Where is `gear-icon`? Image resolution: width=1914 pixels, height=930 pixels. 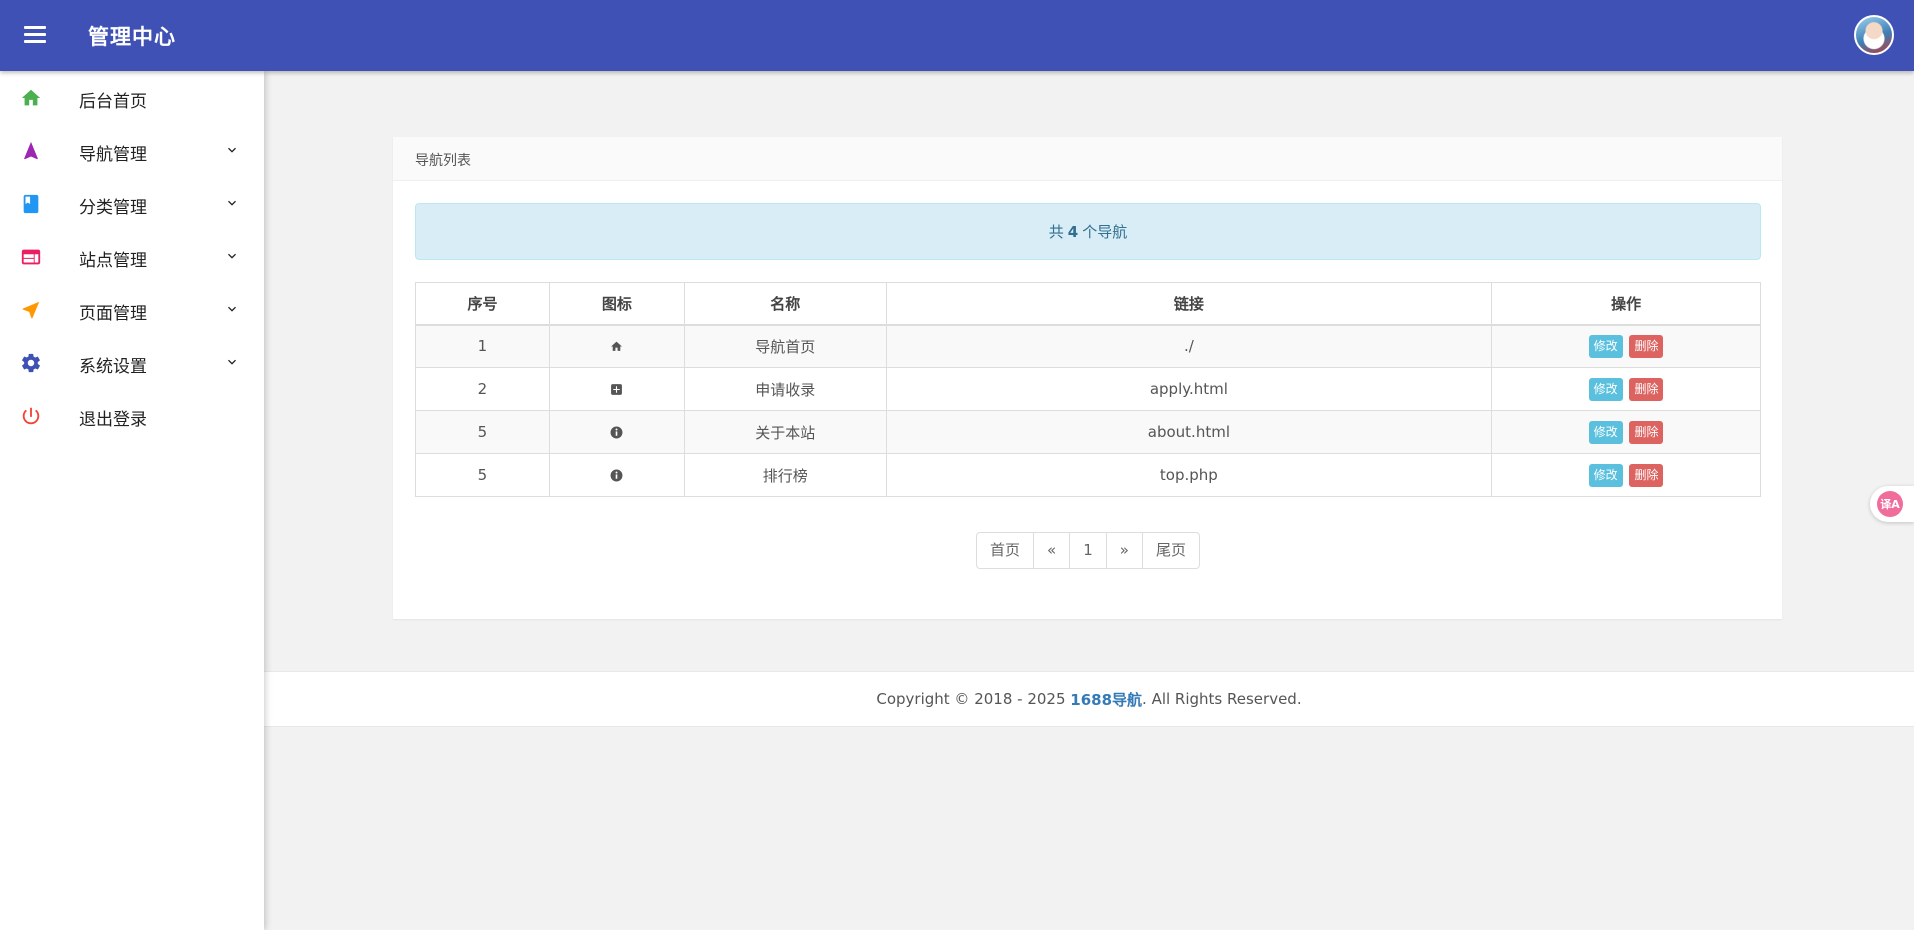
gear-icon is located at coordinates (31, 363).